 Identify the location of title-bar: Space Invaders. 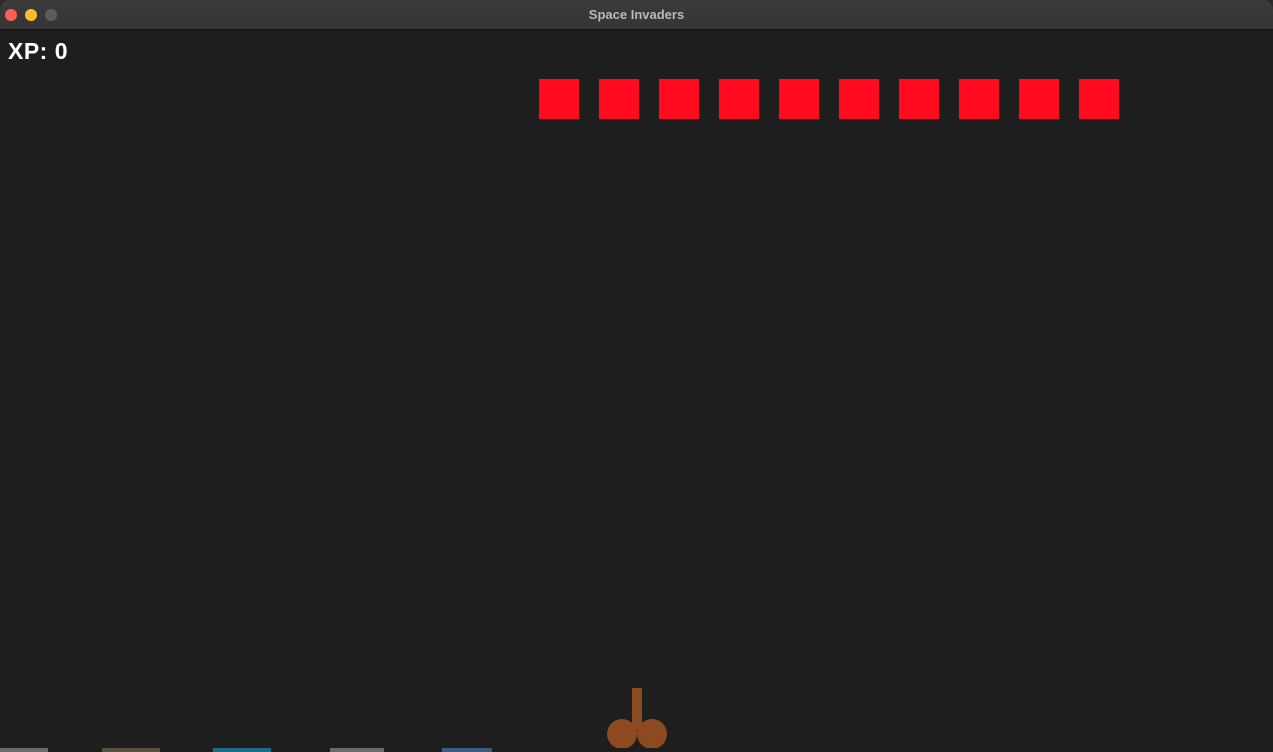
(636, 15).